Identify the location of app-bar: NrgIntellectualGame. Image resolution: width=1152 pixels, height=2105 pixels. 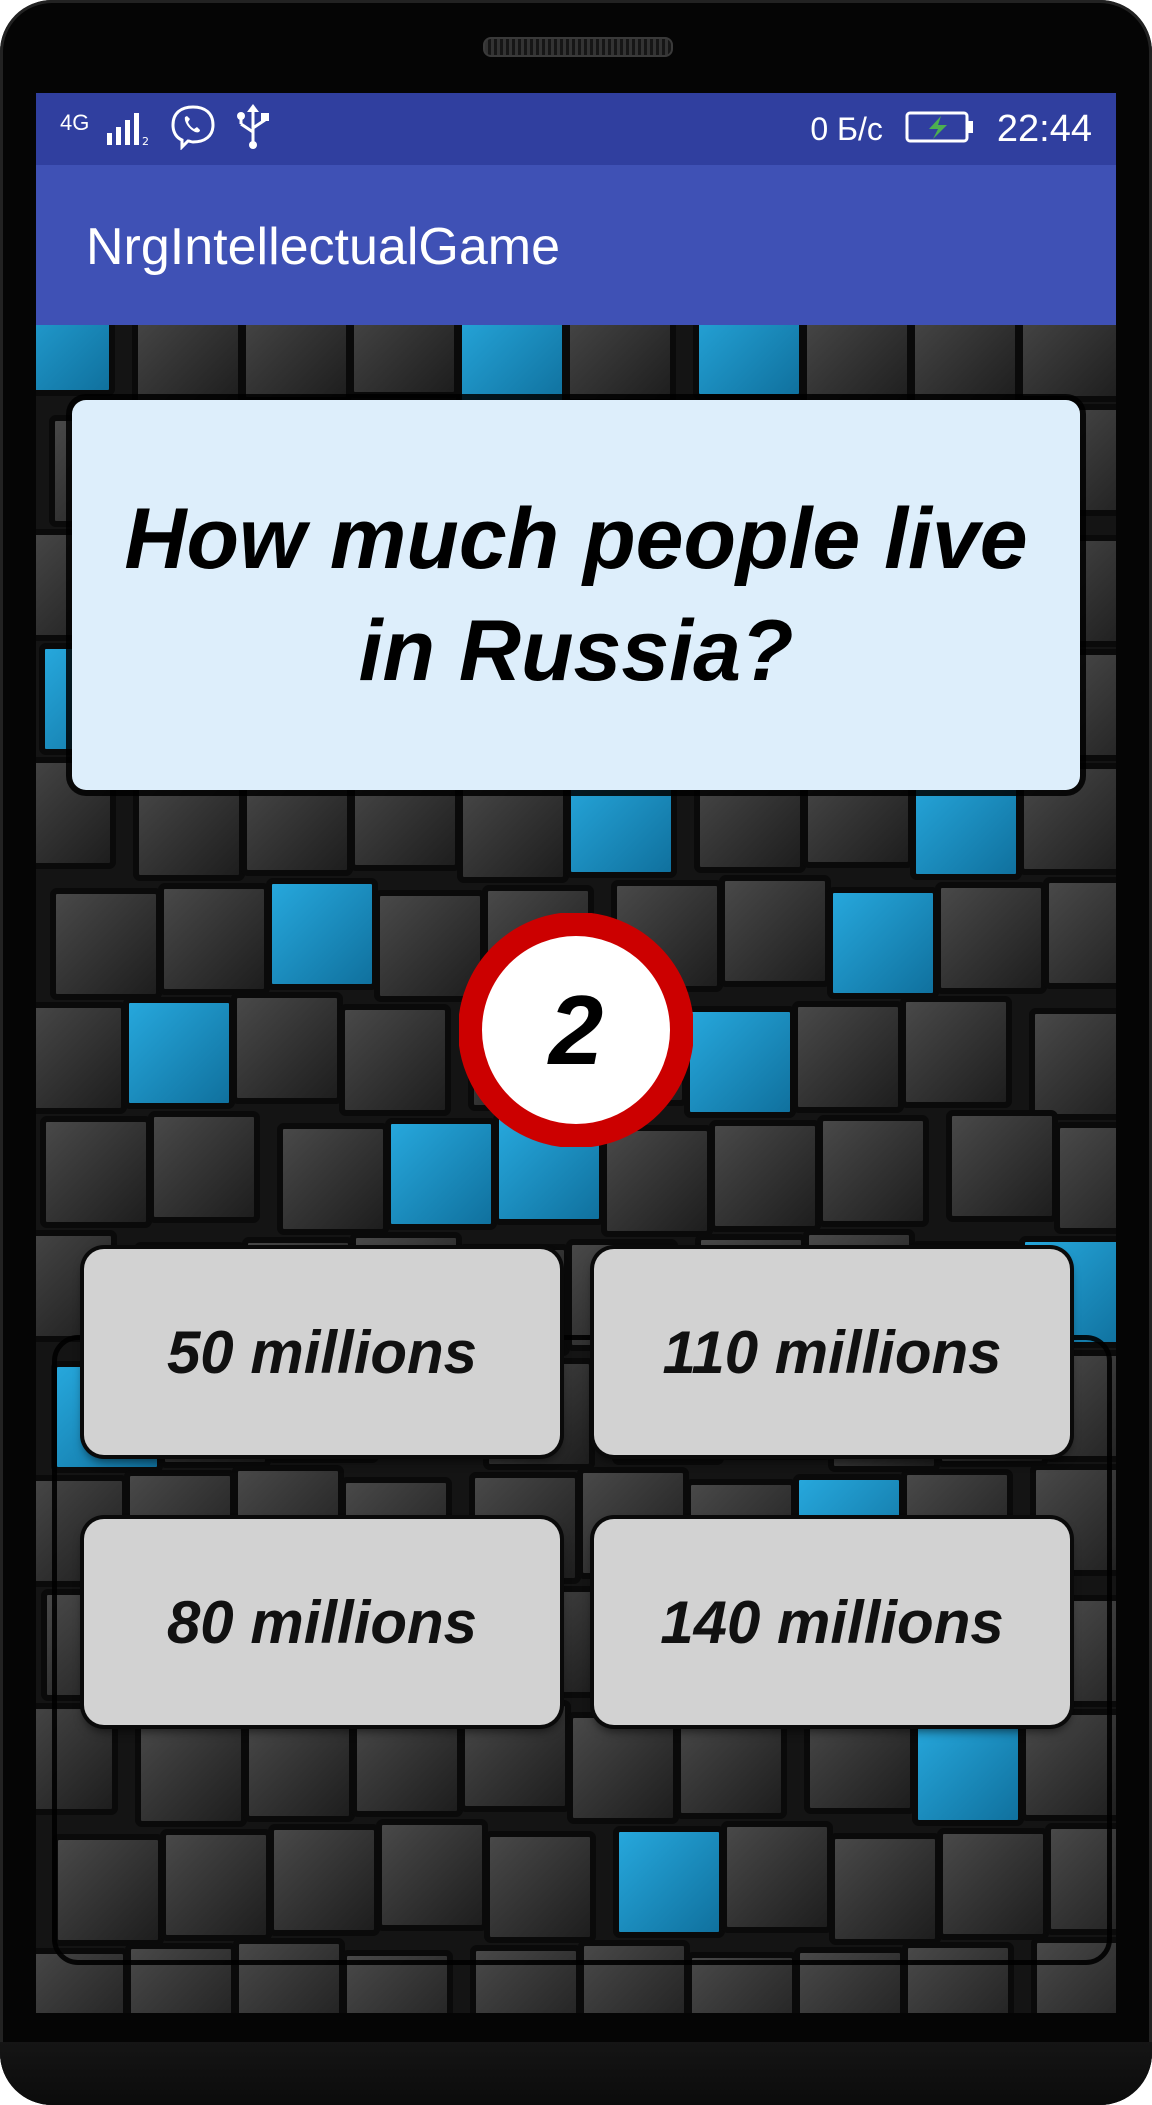
(576, 245).